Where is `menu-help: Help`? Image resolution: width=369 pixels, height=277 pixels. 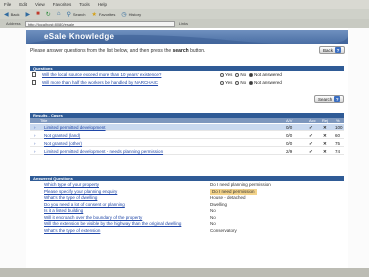
menu-help: Help is located at coordinates (102, 4).